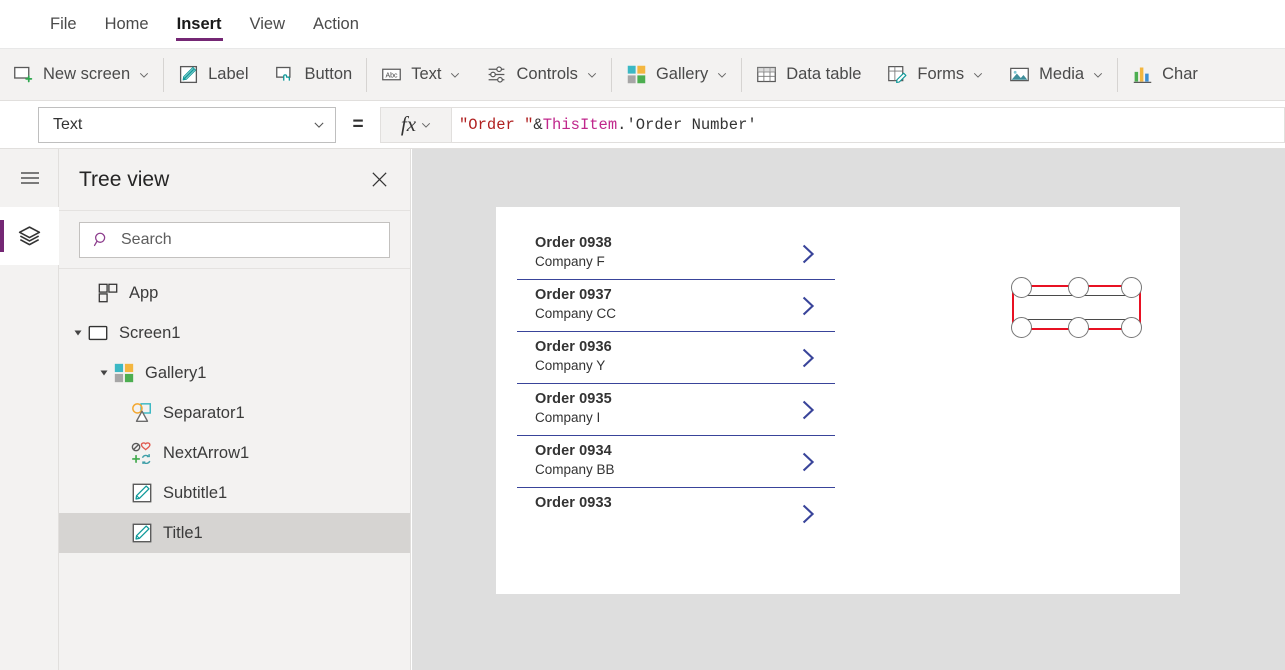  What do you see at coordinates (127, 23) in the screenshot?
I see `menu-item-home: Home` at bounding box center [127, 23].